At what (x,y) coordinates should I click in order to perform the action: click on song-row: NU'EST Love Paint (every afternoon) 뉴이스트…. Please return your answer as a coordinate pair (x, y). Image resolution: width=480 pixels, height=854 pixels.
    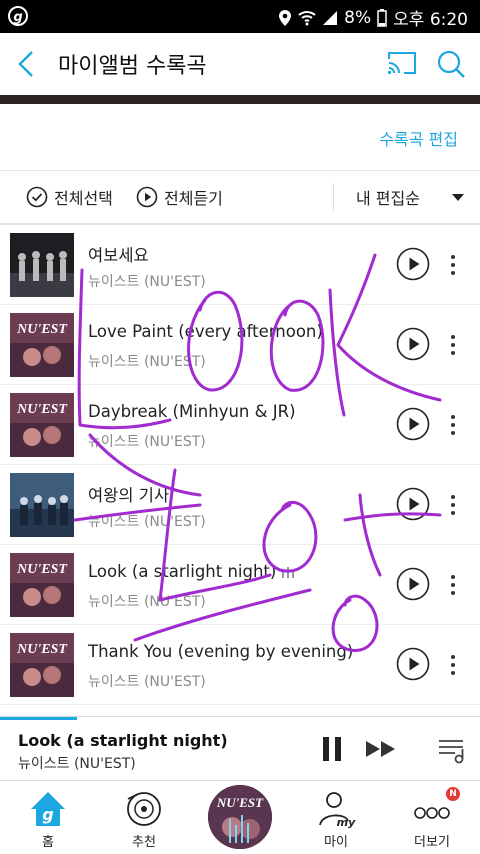
    Looking at the image, I should click on (240, 345).